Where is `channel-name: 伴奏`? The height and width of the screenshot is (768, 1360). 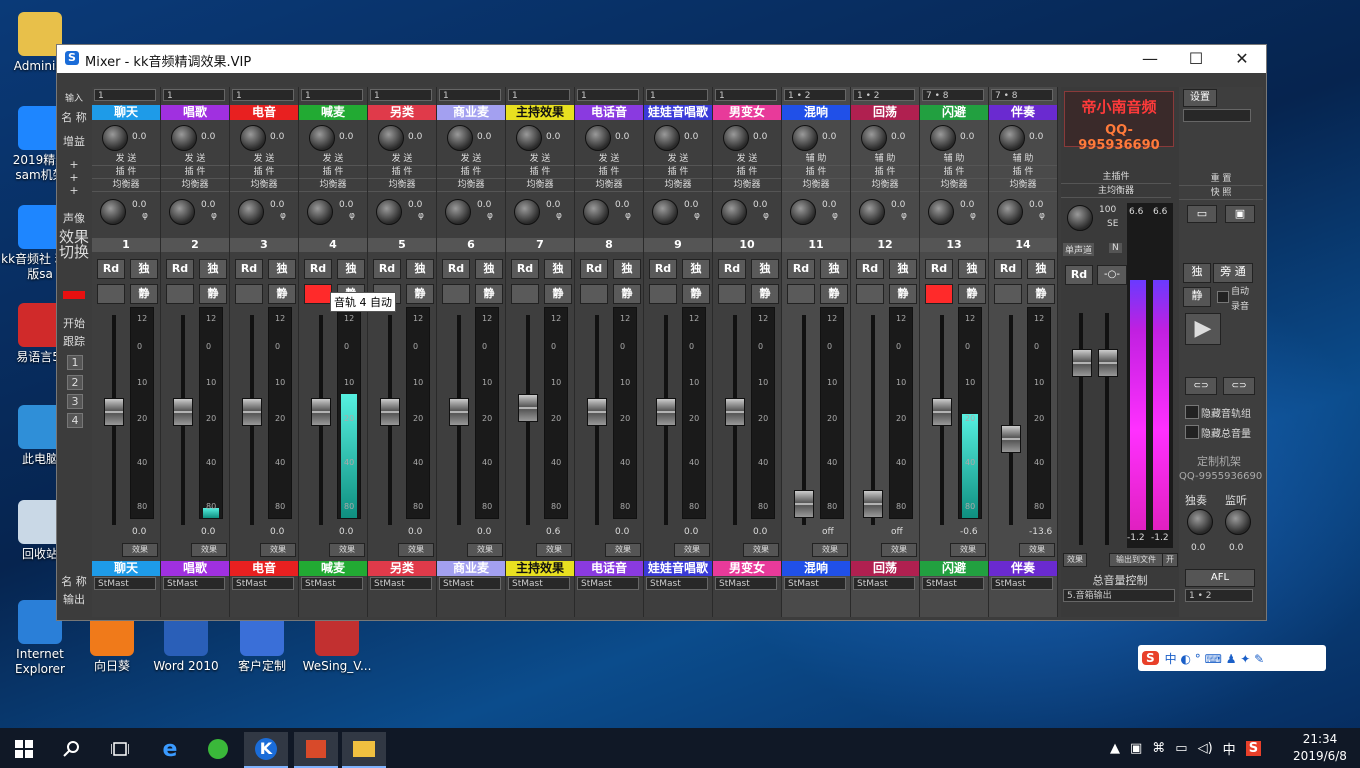
channel-name: 伴奏 is located at coordinates (1023, 112).